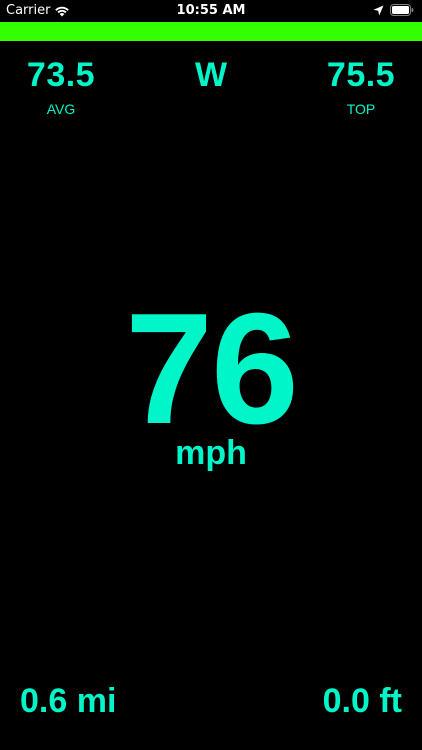 This screenshot has width=422, height=750. I want to click on battery-icon, so click(402, 10).